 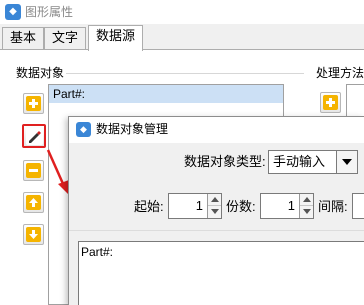 I want to click on tab-text: 文字, so click(x=65, y=38).